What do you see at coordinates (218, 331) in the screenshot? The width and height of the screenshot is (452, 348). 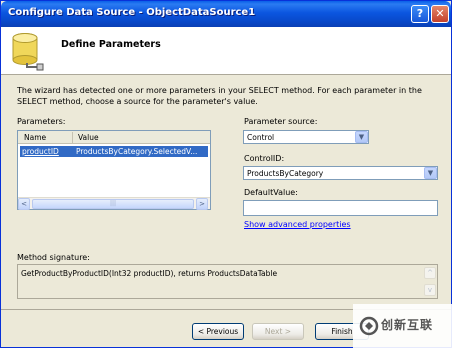 I see `previous-button: < Previous` at bounding box center [218, 331].